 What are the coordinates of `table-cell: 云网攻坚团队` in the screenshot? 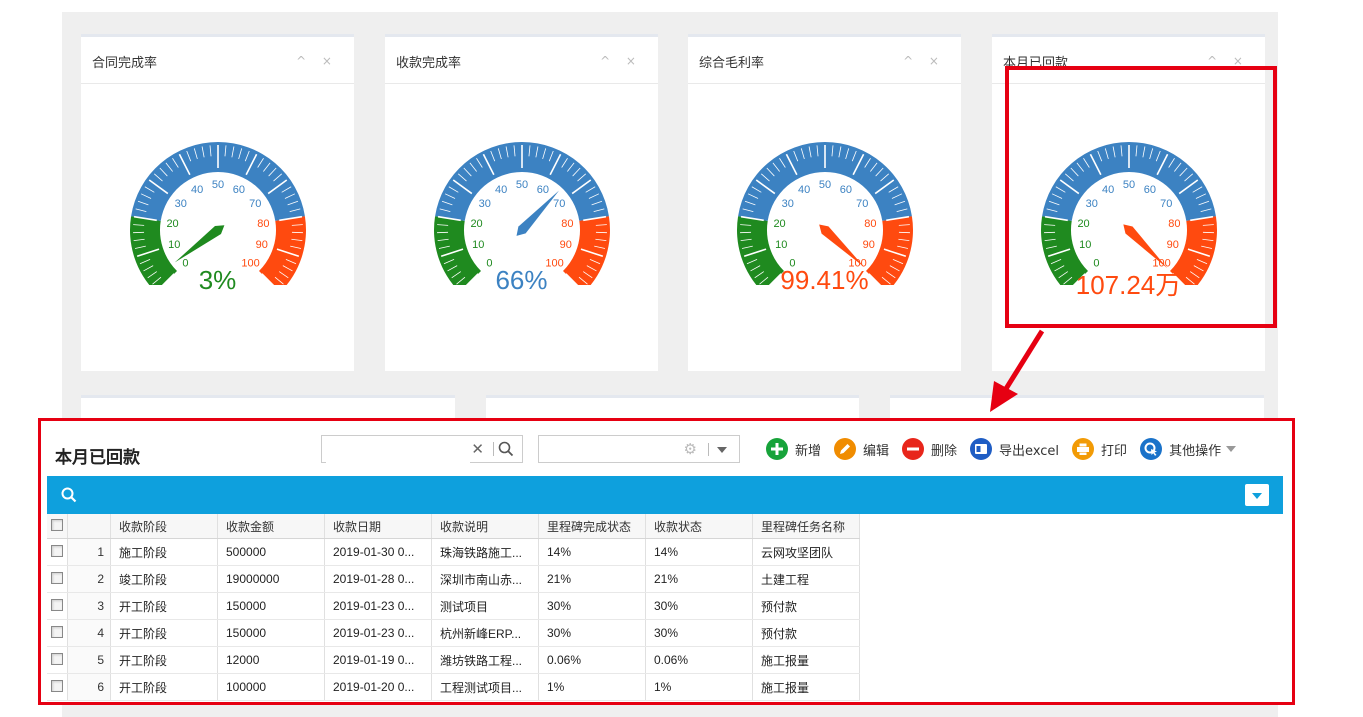 It's located at (806, 552).